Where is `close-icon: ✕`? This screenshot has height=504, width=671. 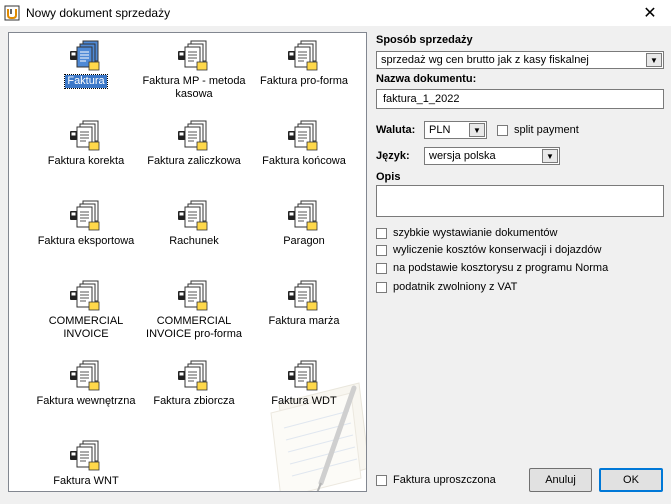
close-icon: ✕ is located at coordinates (650, 13).